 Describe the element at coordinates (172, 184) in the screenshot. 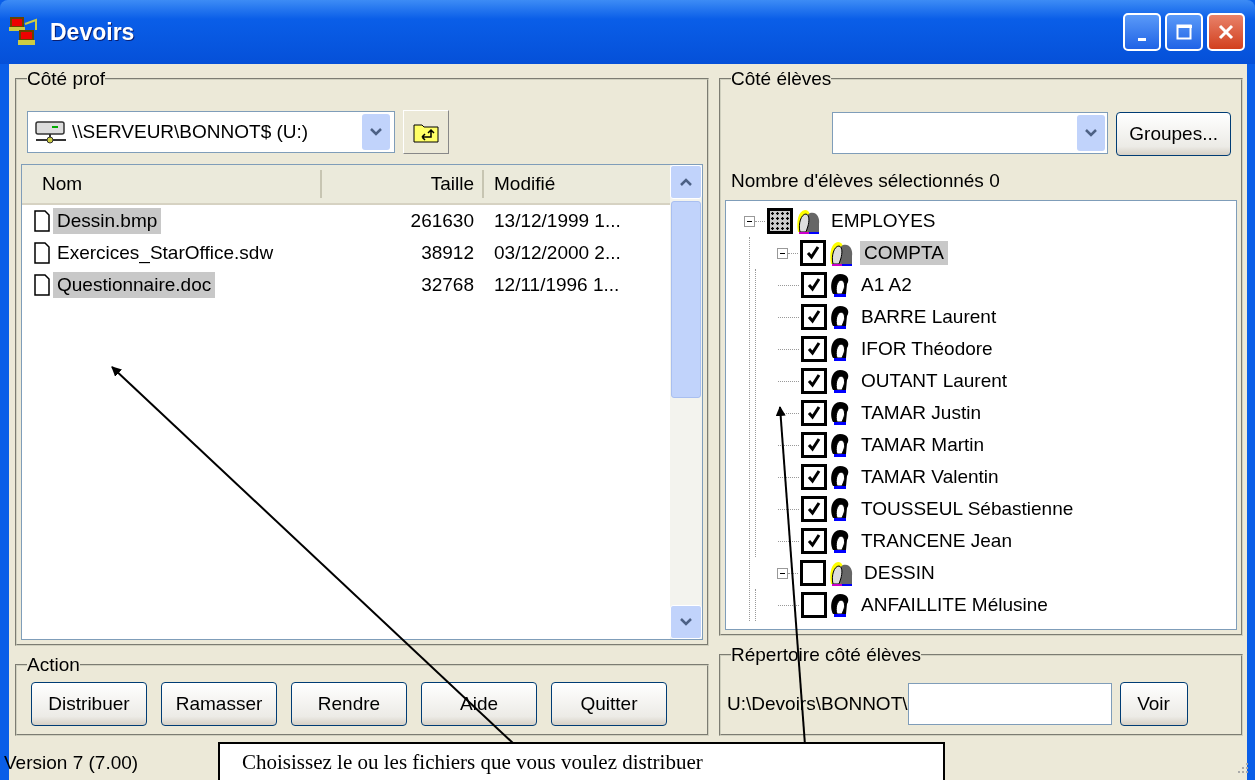

I see `column-header: Nom` at that location.